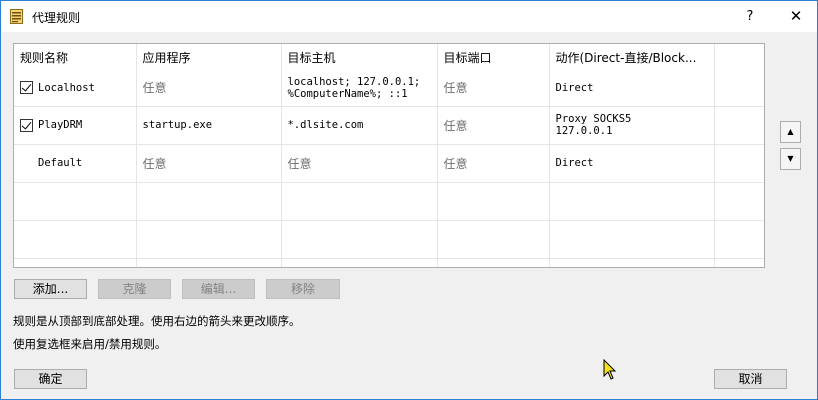 The width and height of the screenshot is (818, 400). I want to click on rule-name: Localhost, so click(66, 87).